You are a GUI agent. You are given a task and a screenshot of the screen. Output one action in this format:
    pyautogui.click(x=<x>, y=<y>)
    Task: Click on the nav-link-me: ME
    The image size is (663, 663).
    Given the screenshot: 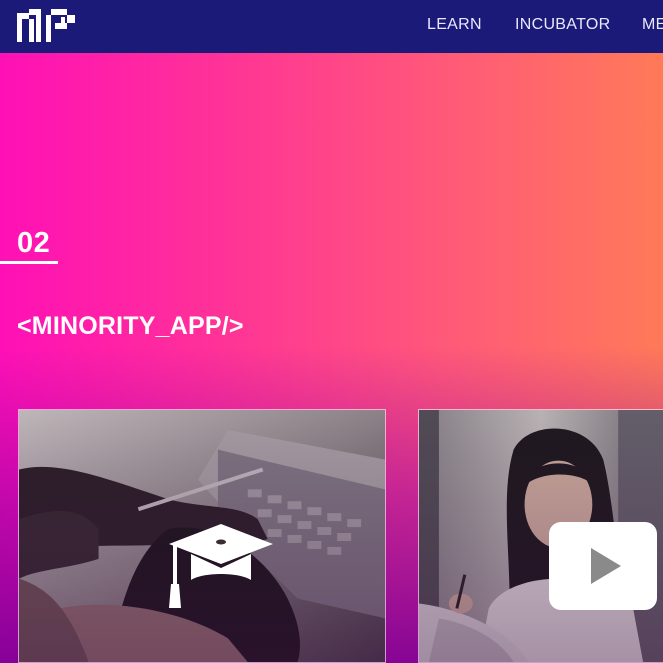 What is the action you would take?
    pyautogui.click(x=652, y=25)
    